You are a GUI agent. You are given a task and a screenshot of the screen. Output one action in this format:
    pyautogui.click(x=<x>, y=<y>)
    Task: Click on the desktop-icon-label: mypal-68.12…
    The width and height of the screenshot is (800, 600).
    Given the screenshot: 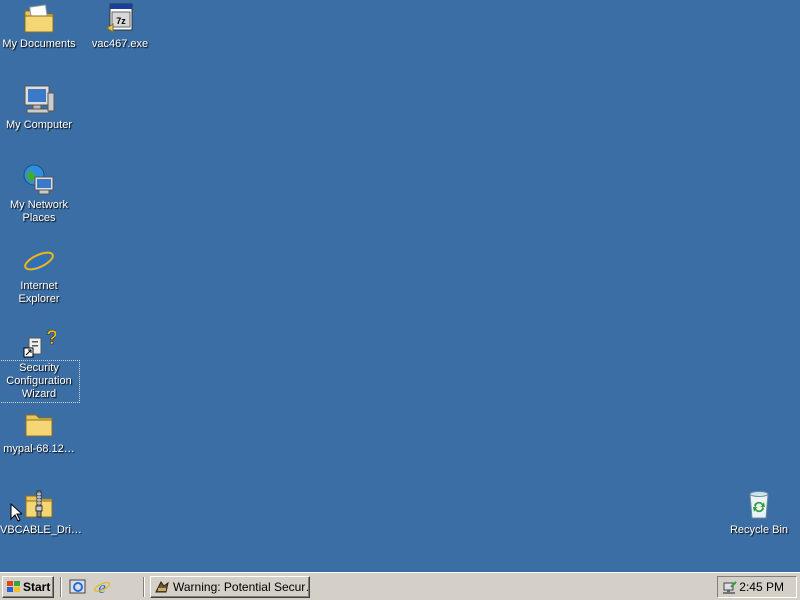 What is the action you would take?
    pyautogui.click(x=39, y=449)
    